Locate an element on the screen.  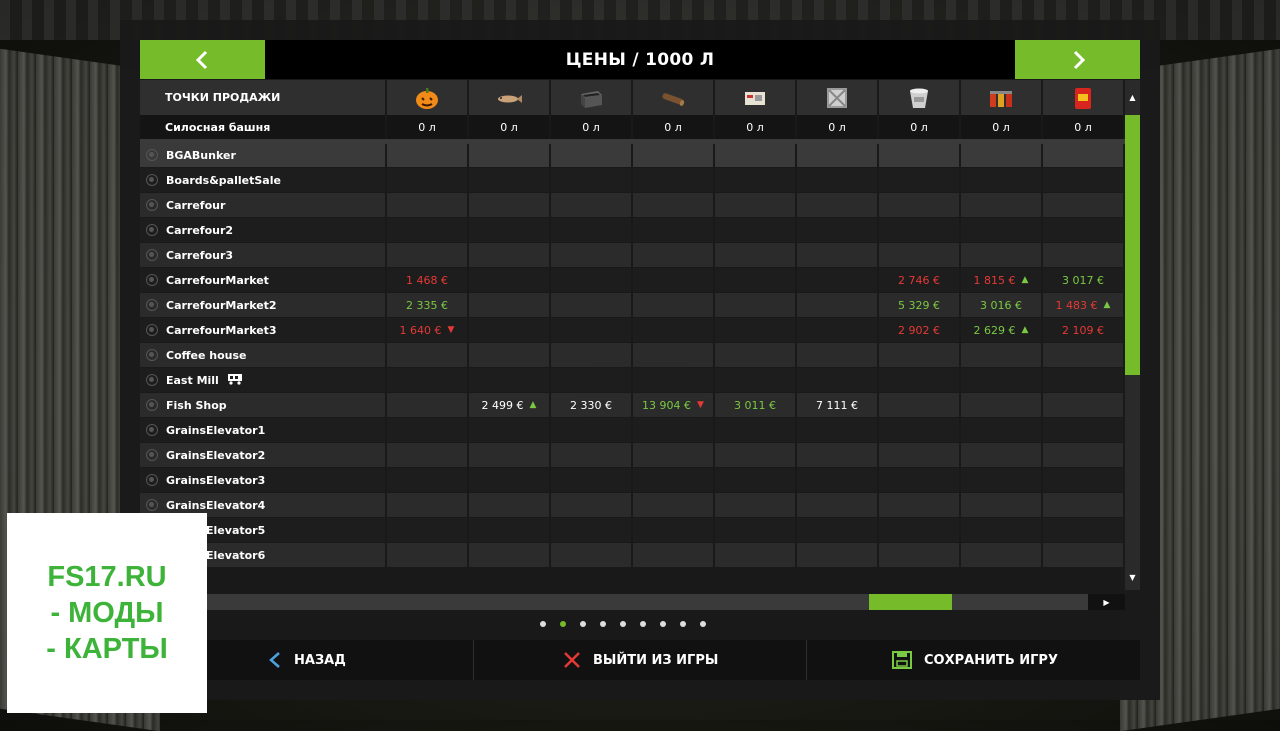
back-button: НАЗАД is located at coordinates (307, 660).